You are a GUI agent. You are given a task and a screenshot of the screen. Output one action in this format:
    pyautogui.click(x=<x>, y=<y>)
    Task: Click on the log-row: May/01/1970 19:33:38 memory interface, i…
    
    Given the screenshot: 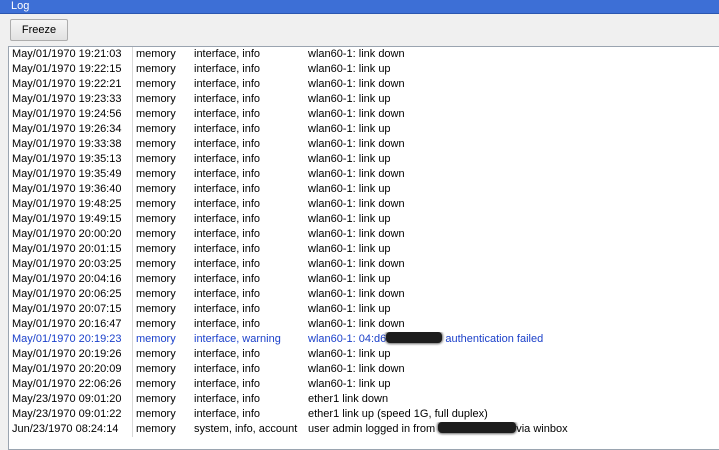 What is the action you would take?
    pyautogui.click(x=364, y=144)
    